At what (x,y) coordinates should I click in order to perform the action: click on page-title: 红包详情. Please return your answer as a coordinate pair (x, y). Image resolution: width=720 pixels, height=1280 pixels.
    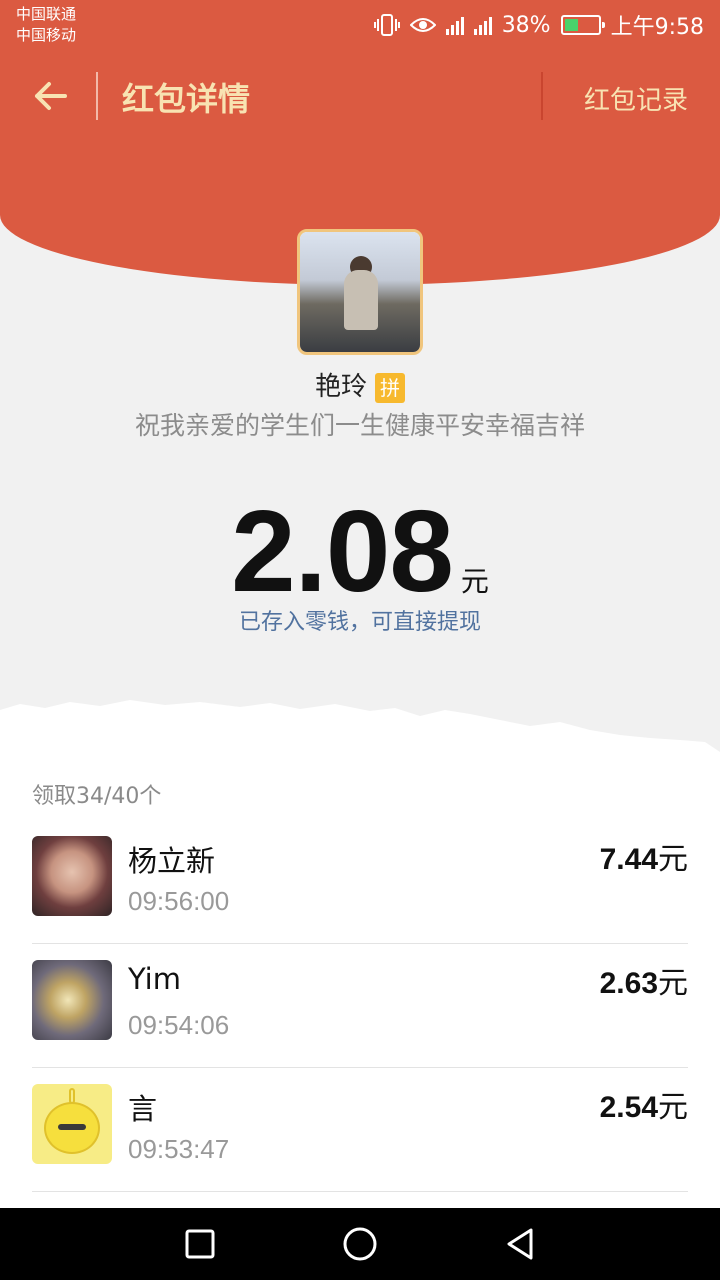
    Looking at the image, I should click on (186, 99).